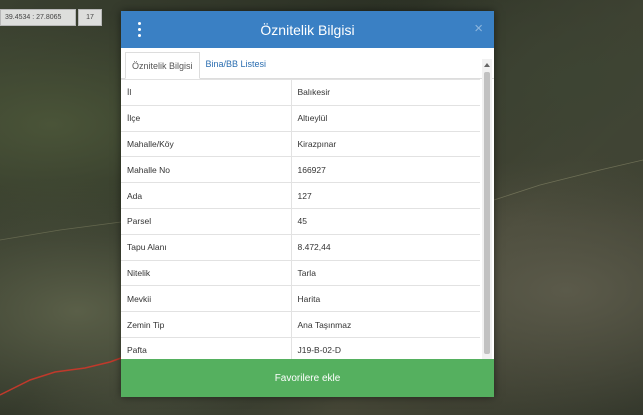  What do you see at coordinates (307, 378) in the screenshot?
I see `add-to-favorites-button: Favorilere ekle` at bounding box center [307, 378].